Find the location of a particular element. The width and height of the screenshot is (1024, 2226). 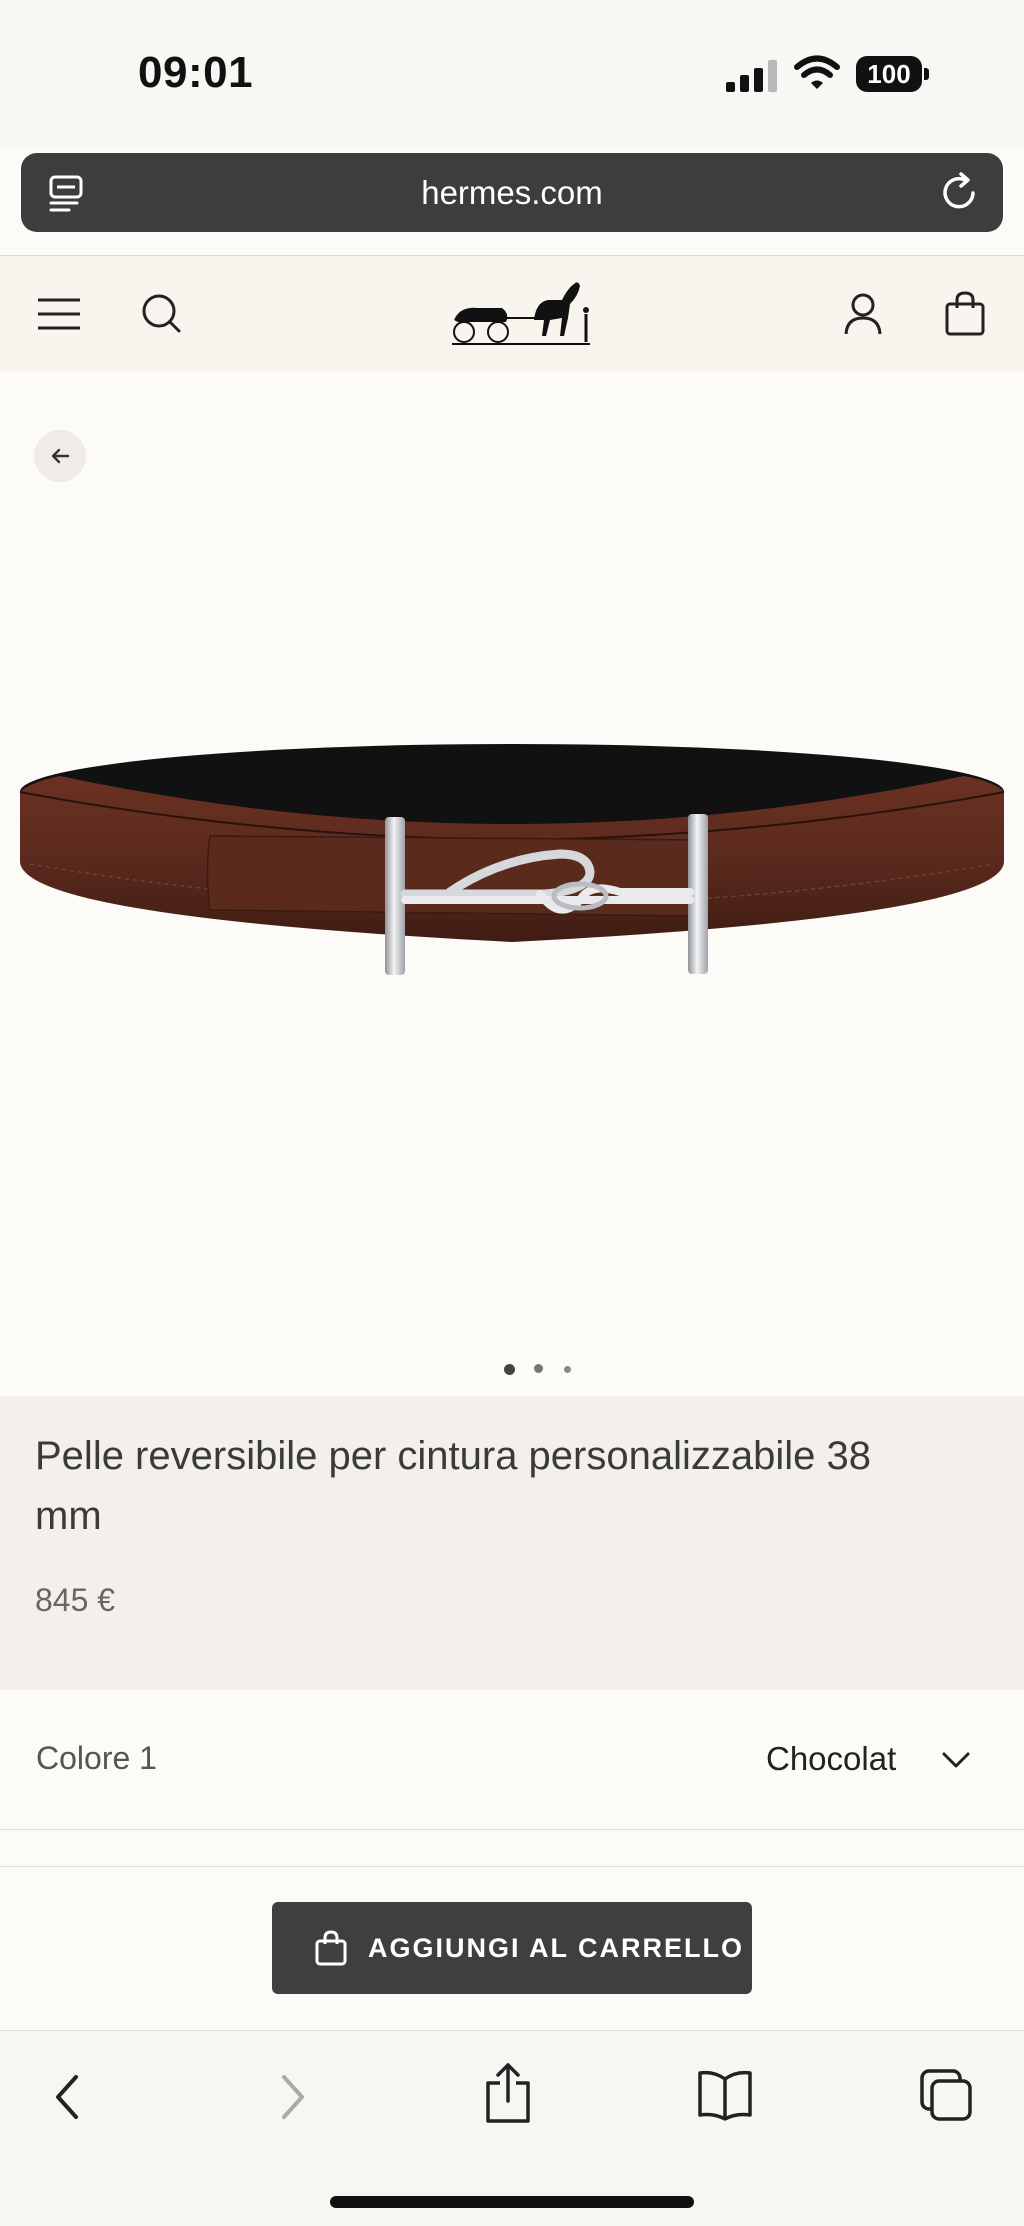

add-to-cart-label: AGGIUNGI AL CARRELLO is located at coordinates (556, 1948).